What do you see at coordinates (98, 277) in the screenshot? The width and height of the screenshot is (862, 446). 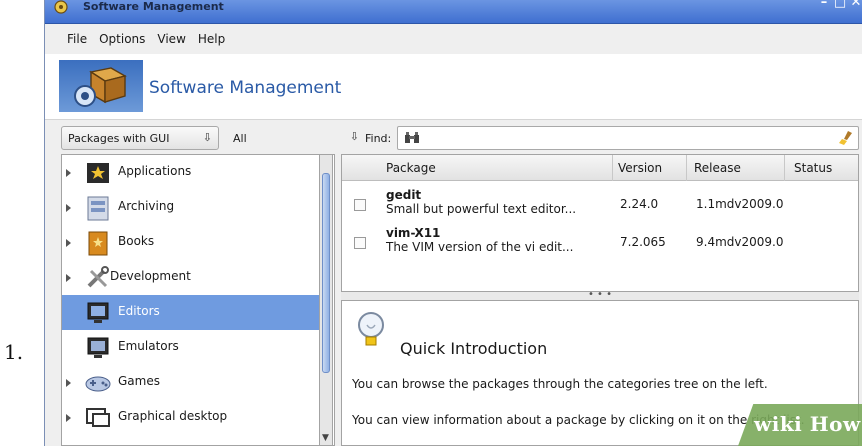 I see `tools-icon` at bounding box center [98, 277].